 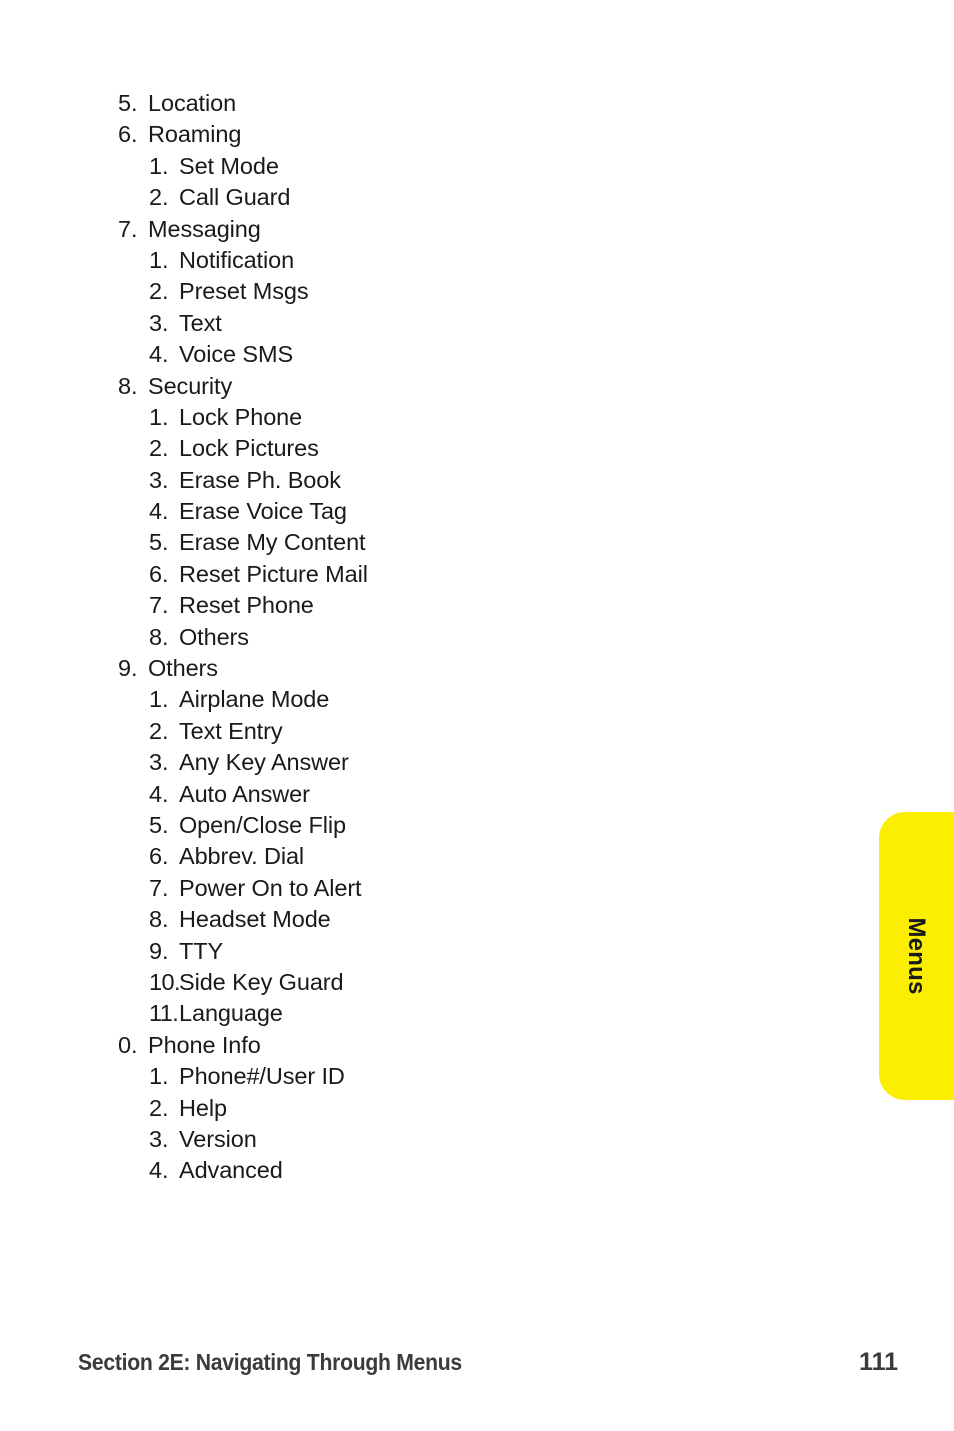 What do you see at coordinates (164, 1013) in the screenshot?
I see `outline-item-number: 11.` at bounding box center [164, 1013].